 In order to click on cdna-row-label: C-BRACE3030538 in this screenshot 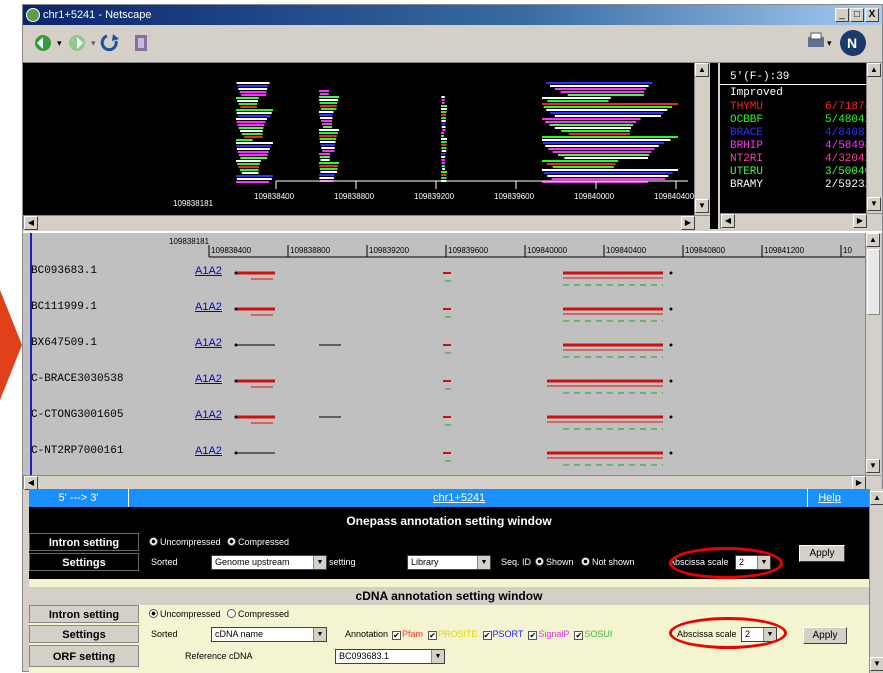, I will do `click(77, 379)`.